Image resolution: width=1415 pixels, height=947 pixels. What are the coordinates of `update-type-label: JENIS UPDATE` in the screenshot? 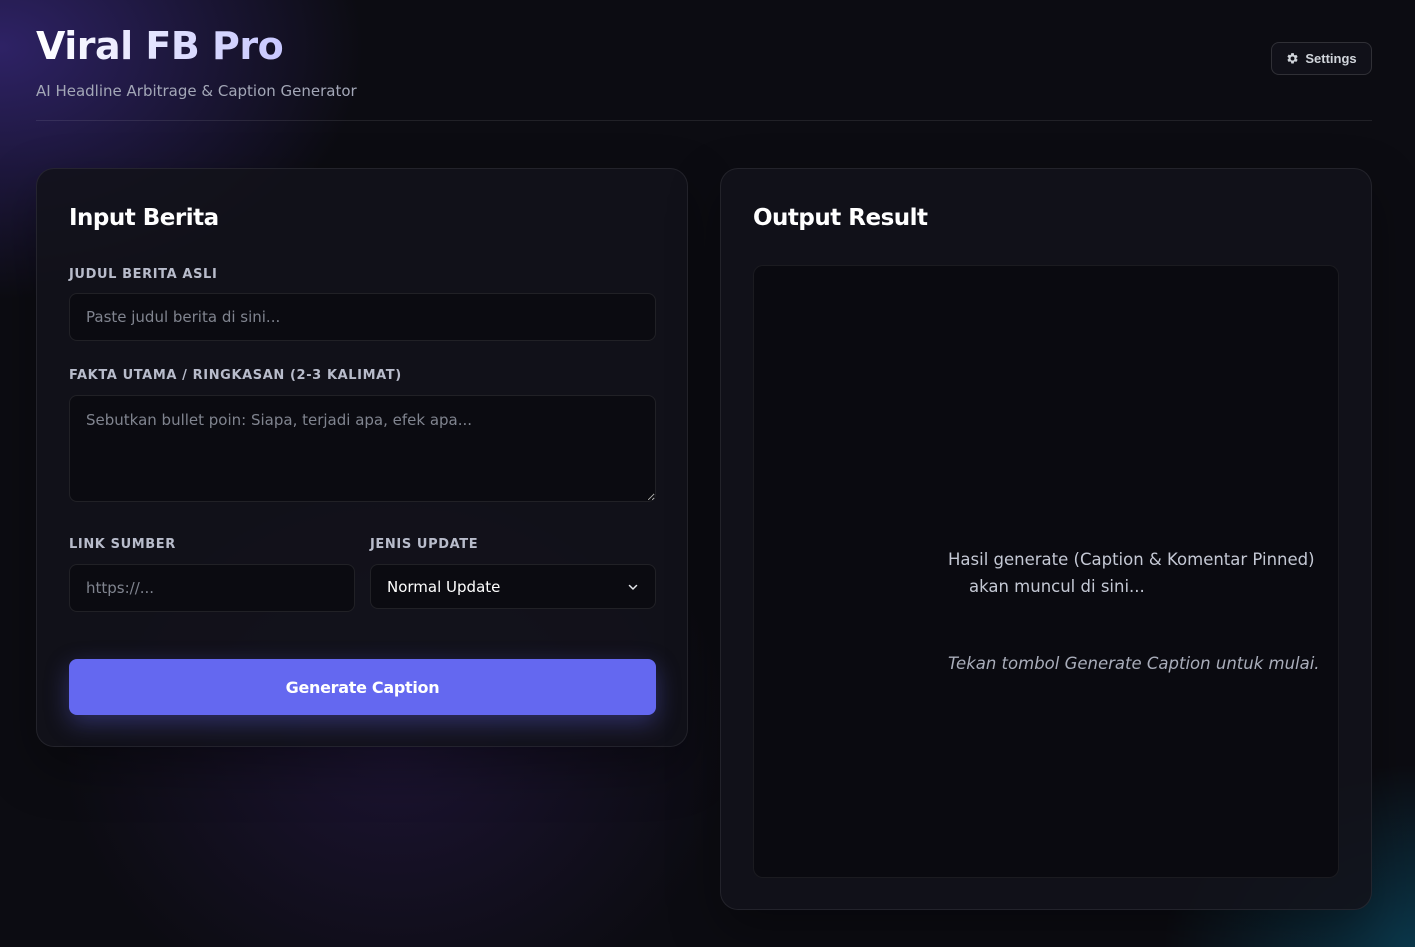 It's located at (424, 544).